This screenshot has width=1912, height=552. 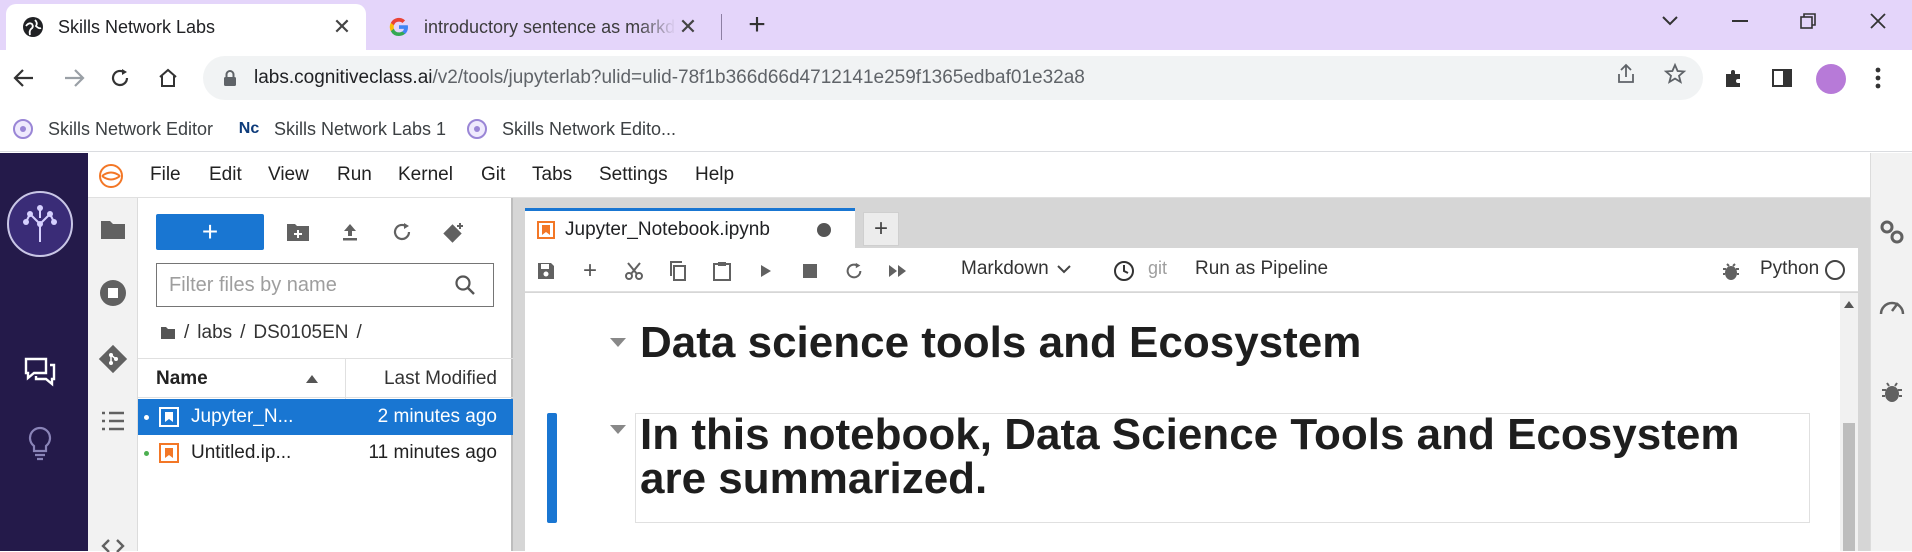 What do you see at coordinates (325, 453) in the screenshot?
I see `file-row-untitled: Untitled.ip... 11 minutes ago` at bounding box center [325, 453].